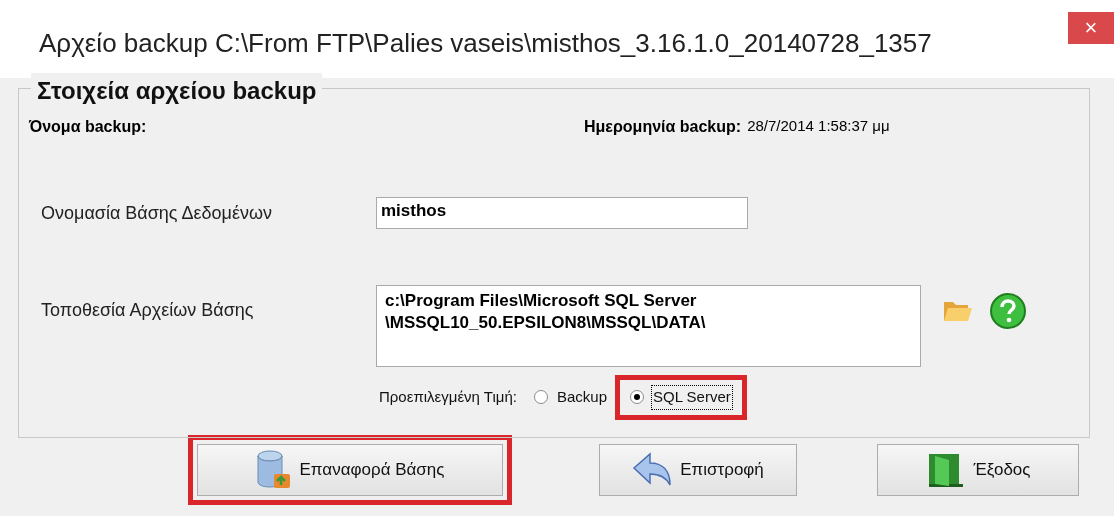 Image resolution: width=1114 pixels, height=516 pixels. I want to click on exit-button: Έξοδος, so click(978, 470).